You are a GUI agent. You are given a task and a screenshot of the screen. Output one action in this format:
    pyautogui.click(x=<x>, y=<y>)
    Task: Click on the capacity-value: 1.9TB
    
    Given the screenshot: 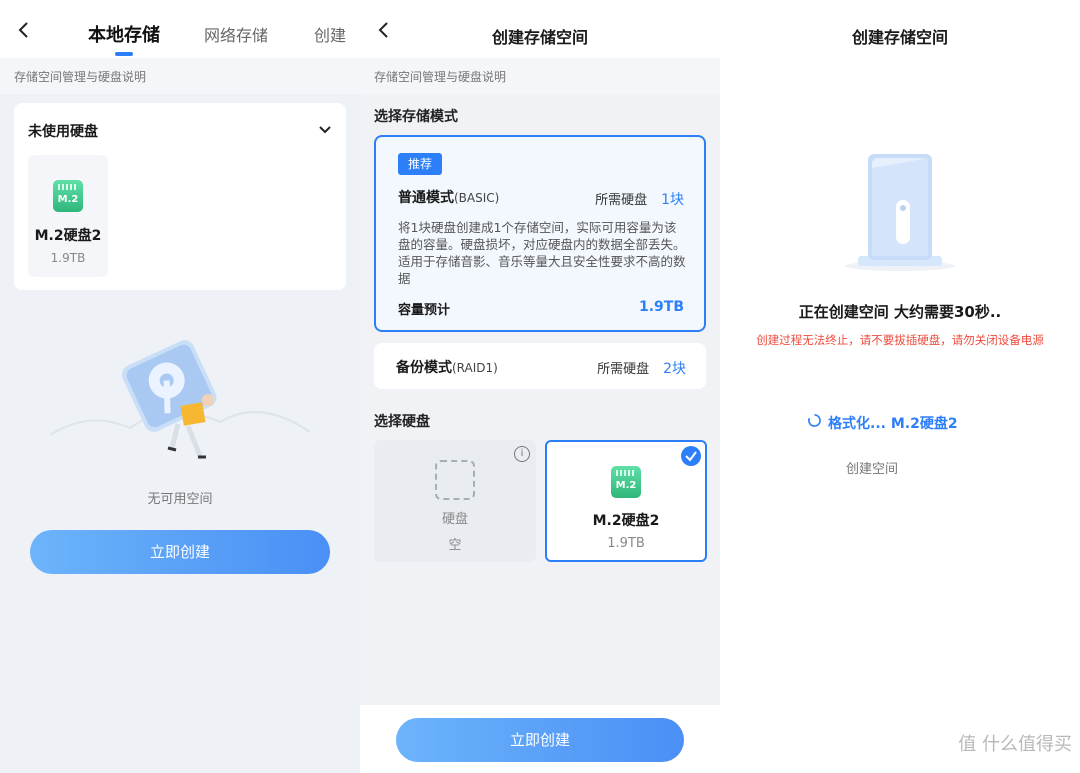 What is the action you would take?
    pyautogui.click(x=661, y=307)
    